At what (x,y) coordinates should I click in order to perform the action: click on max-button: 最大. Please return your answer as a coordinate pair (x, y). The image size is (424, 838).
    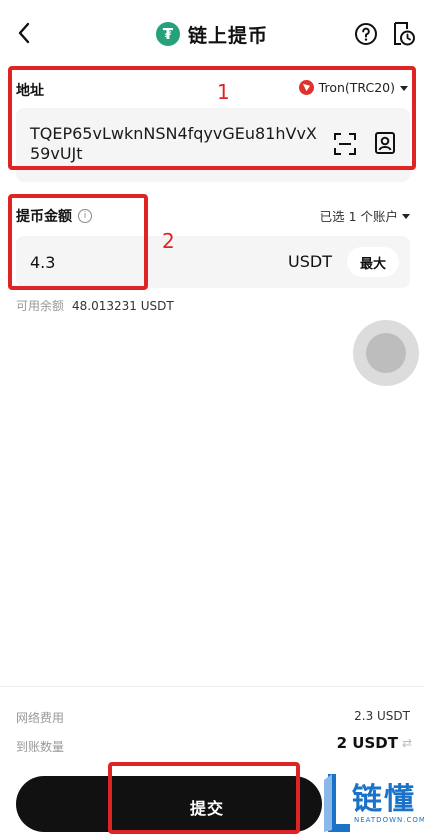
    Looking at the image, I should click on (373, 262).